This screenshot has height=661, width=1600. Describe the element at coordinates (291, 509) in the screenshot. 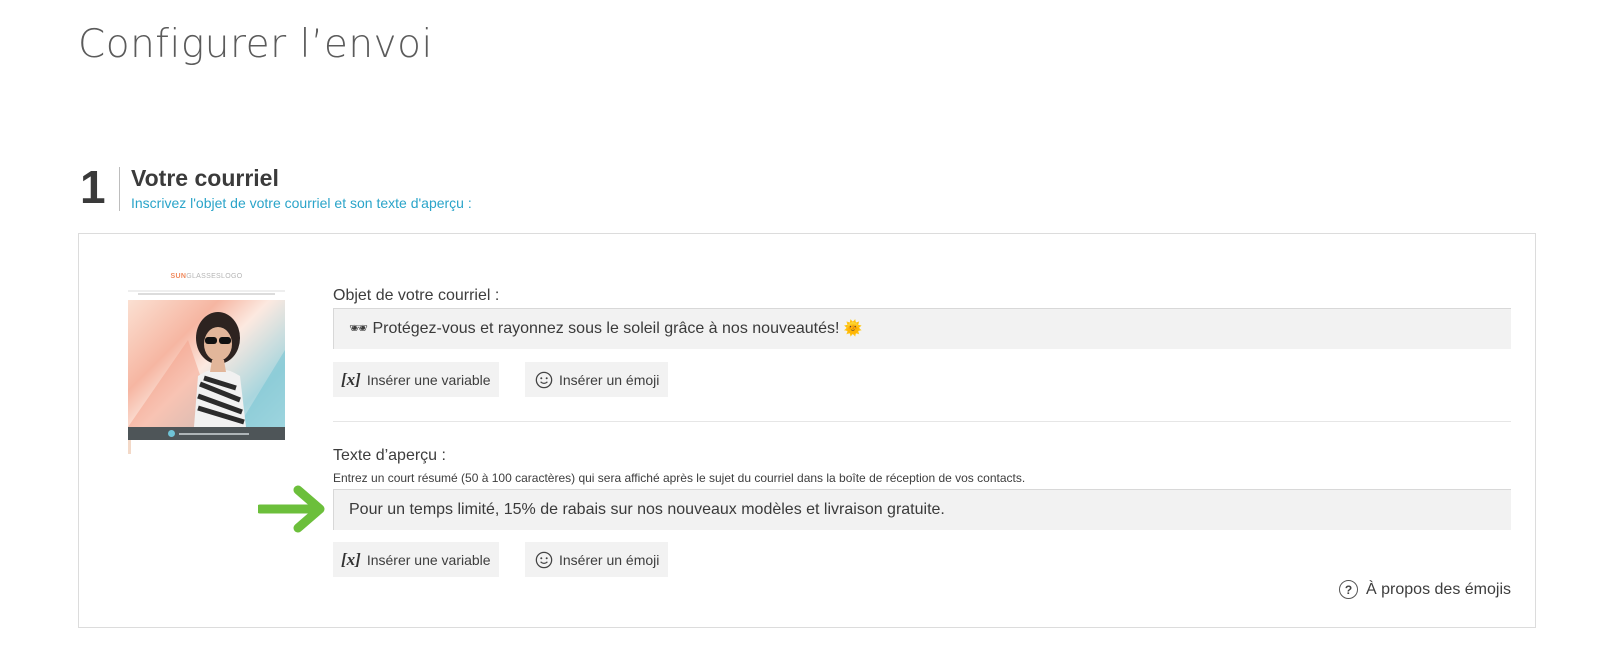

I see `arrow-right-icon` at that location.